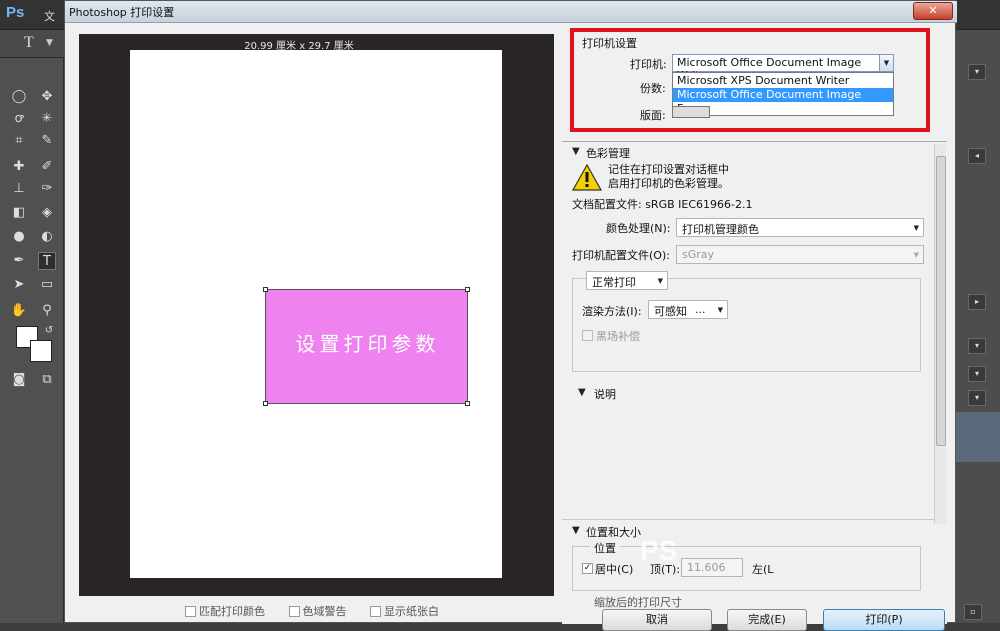  Describe the element at coordinates (19, 213) in the screenshot. I see `eraser-icon: ◧` at that location.